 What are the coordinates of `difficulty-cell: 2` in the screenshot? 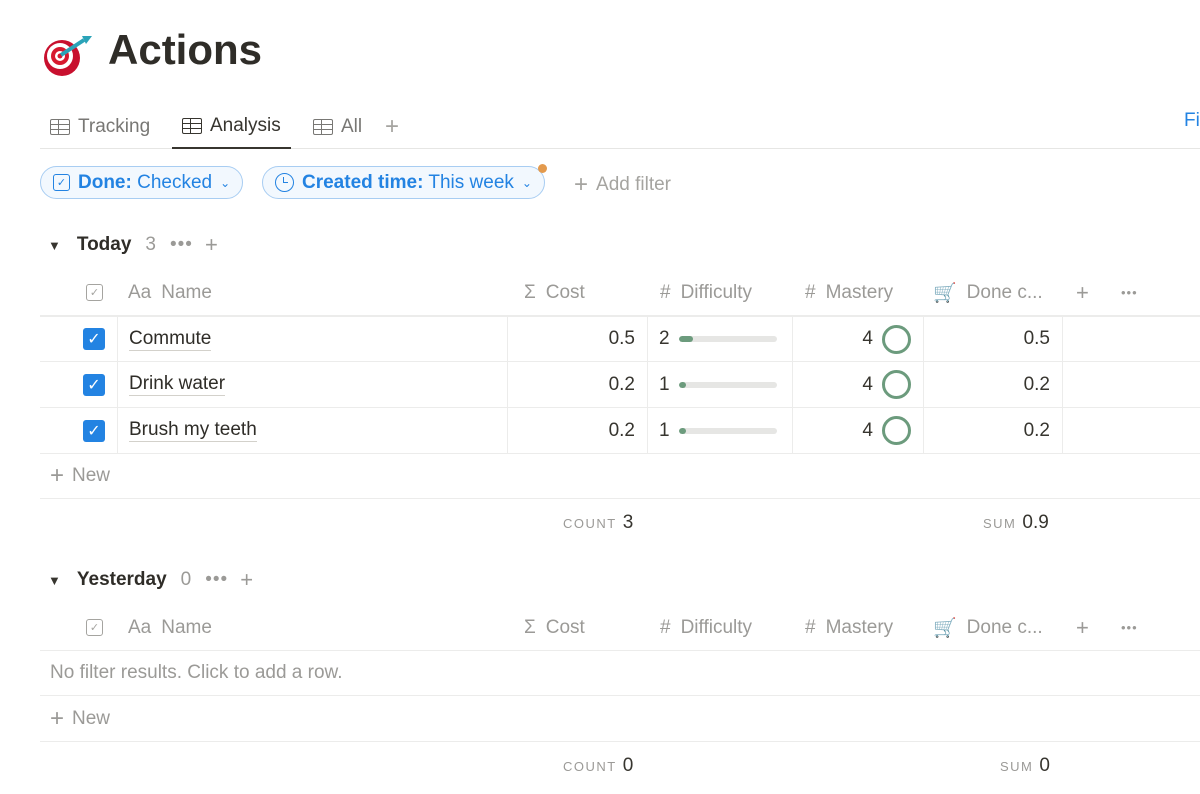 It's located at (719, 339).